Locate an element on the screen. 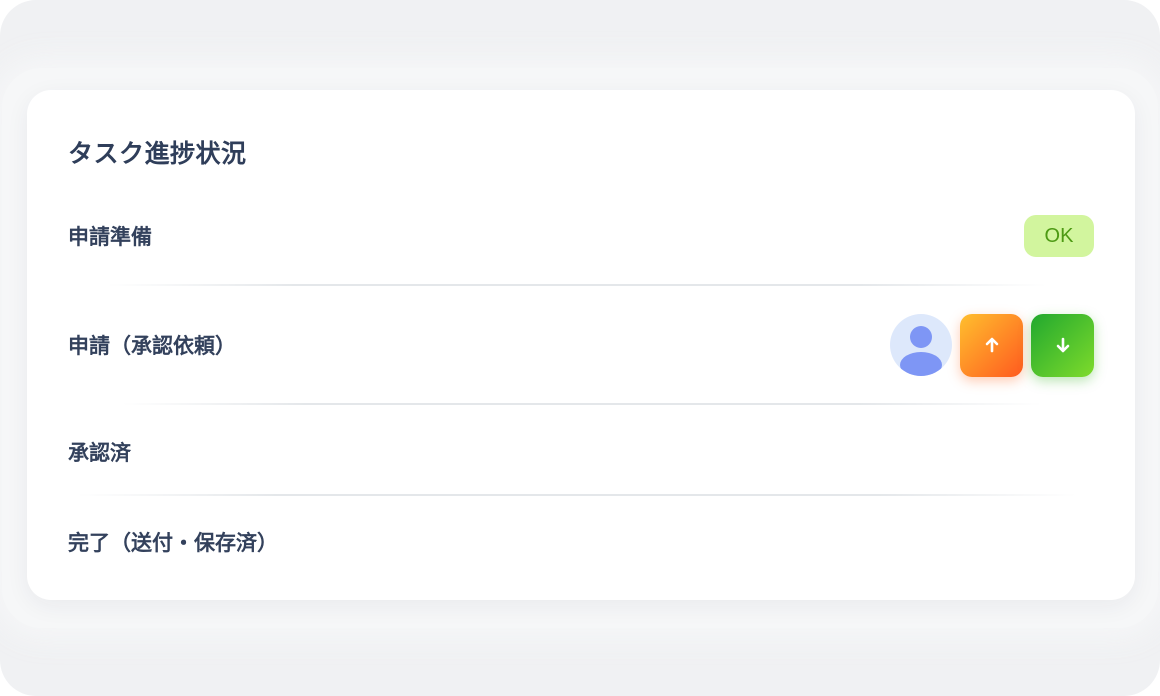 This screenshot has width=1160, height=696. card-title: タスク進捗状況 is located at coordinates (157, 153).